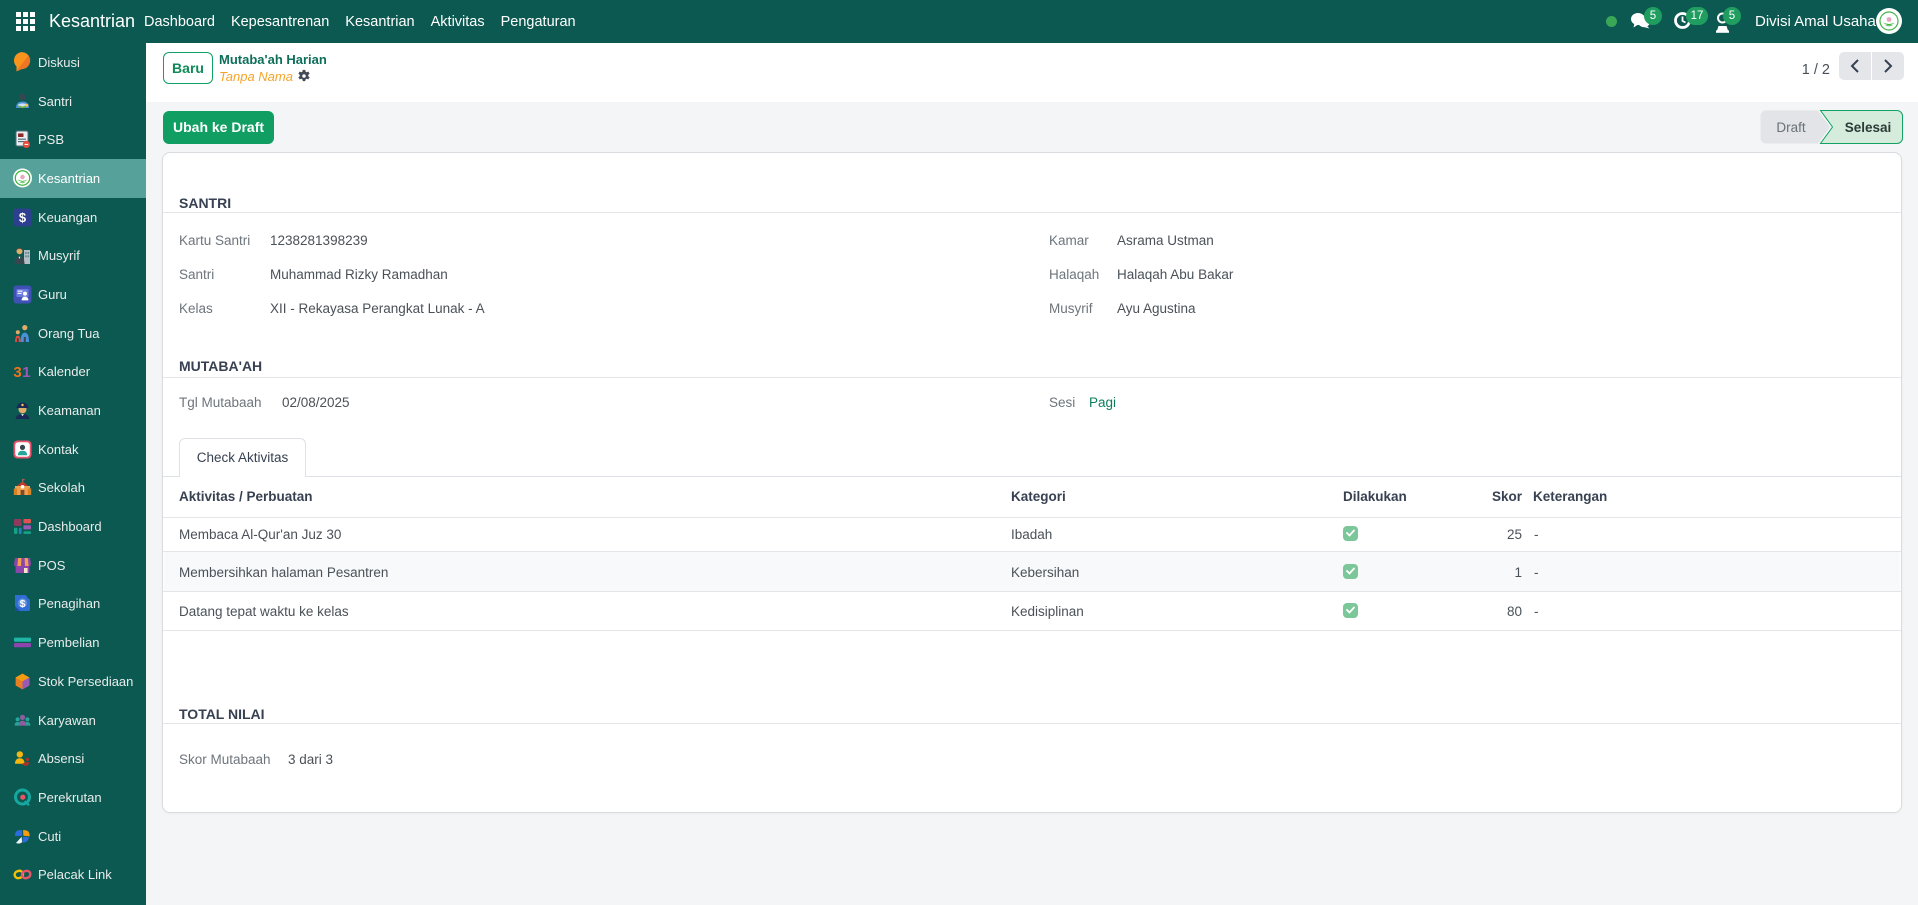 The height and width of the screenshot is (905, 1918). Describe the element at coordinates (26, 372) in the screenshot. I see `svg-text: 1` at that location.